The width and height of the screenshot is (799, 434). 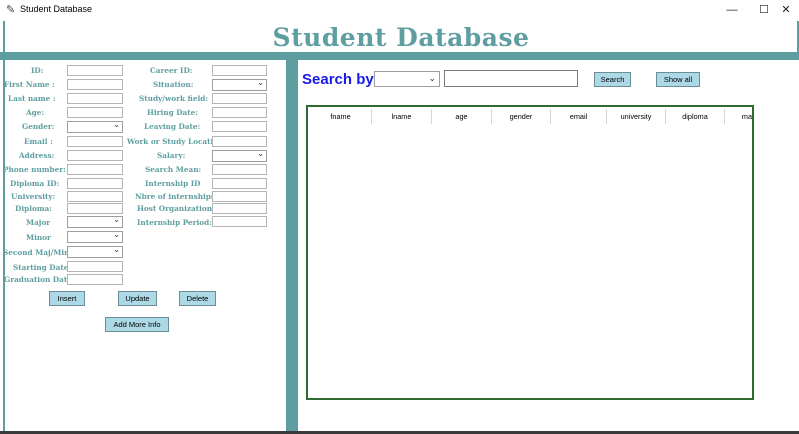 What do you see at coordinates (95, 84) in the screenshot?
I see `first-name-field` at bounding box center [95, 84].